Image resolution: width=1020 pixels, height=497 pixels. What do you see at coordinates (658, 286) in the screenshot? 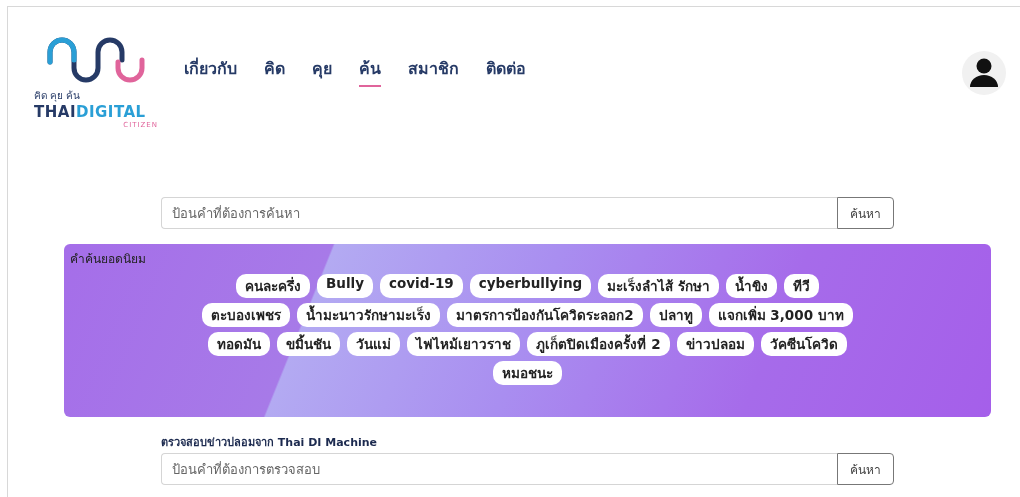
I see `search-tag: มะเร็งลำไส้ รักษา` at bounding box center [658, 286].